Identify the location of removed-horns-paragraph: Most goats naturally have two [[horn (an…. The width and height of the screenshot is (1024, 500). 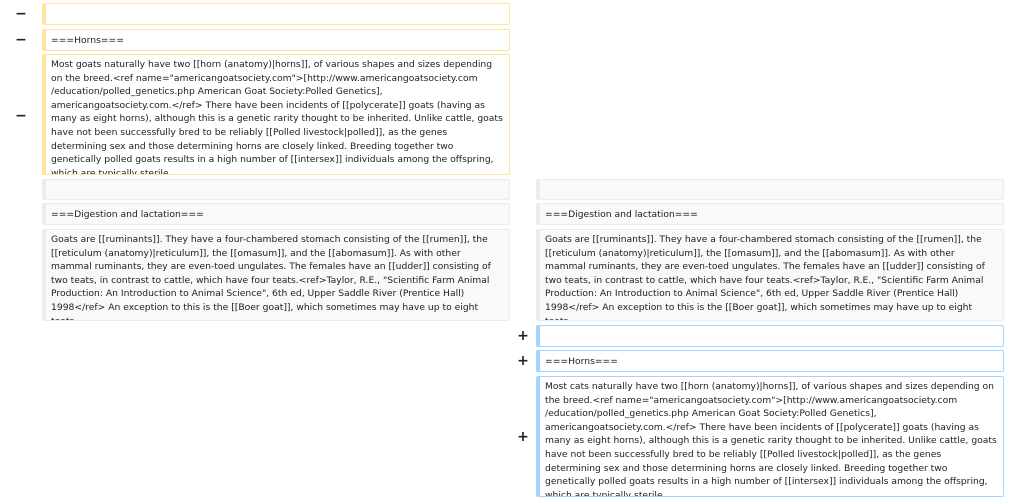
(276, 114).